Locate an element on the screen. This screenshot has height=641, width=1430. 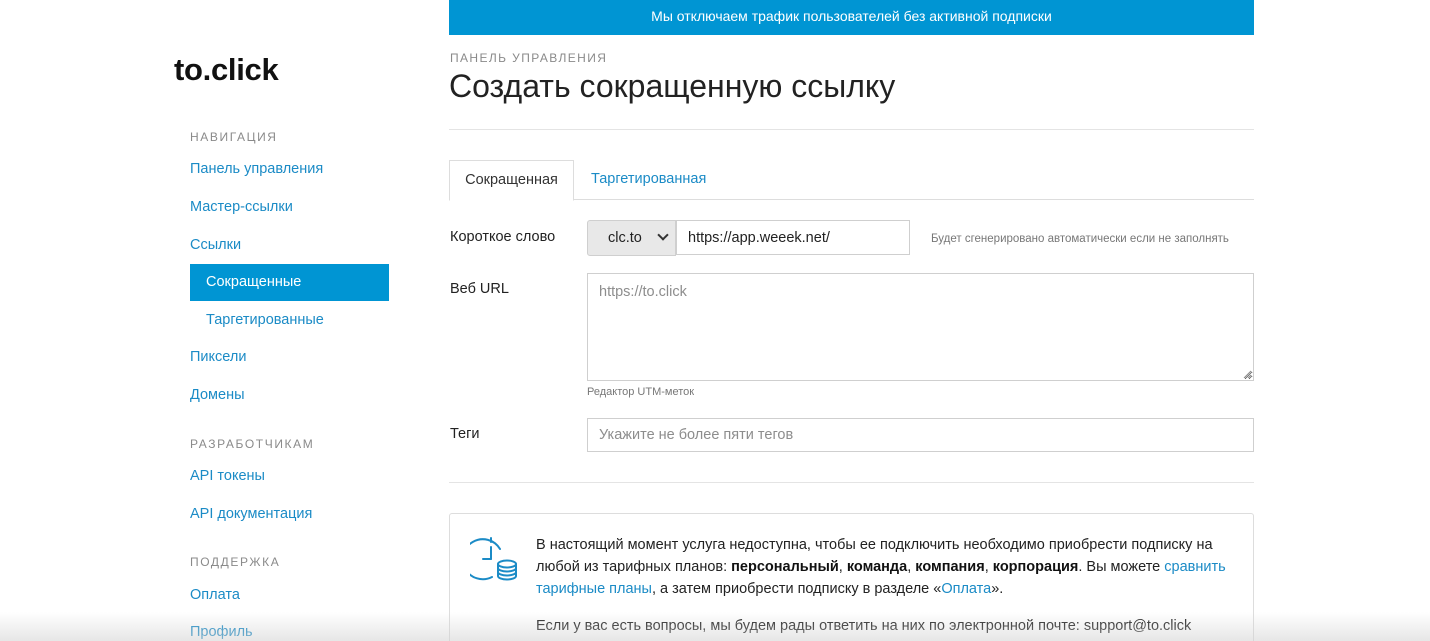
notice-text-part: . Вы можете is located at coordinates (1121, 567).